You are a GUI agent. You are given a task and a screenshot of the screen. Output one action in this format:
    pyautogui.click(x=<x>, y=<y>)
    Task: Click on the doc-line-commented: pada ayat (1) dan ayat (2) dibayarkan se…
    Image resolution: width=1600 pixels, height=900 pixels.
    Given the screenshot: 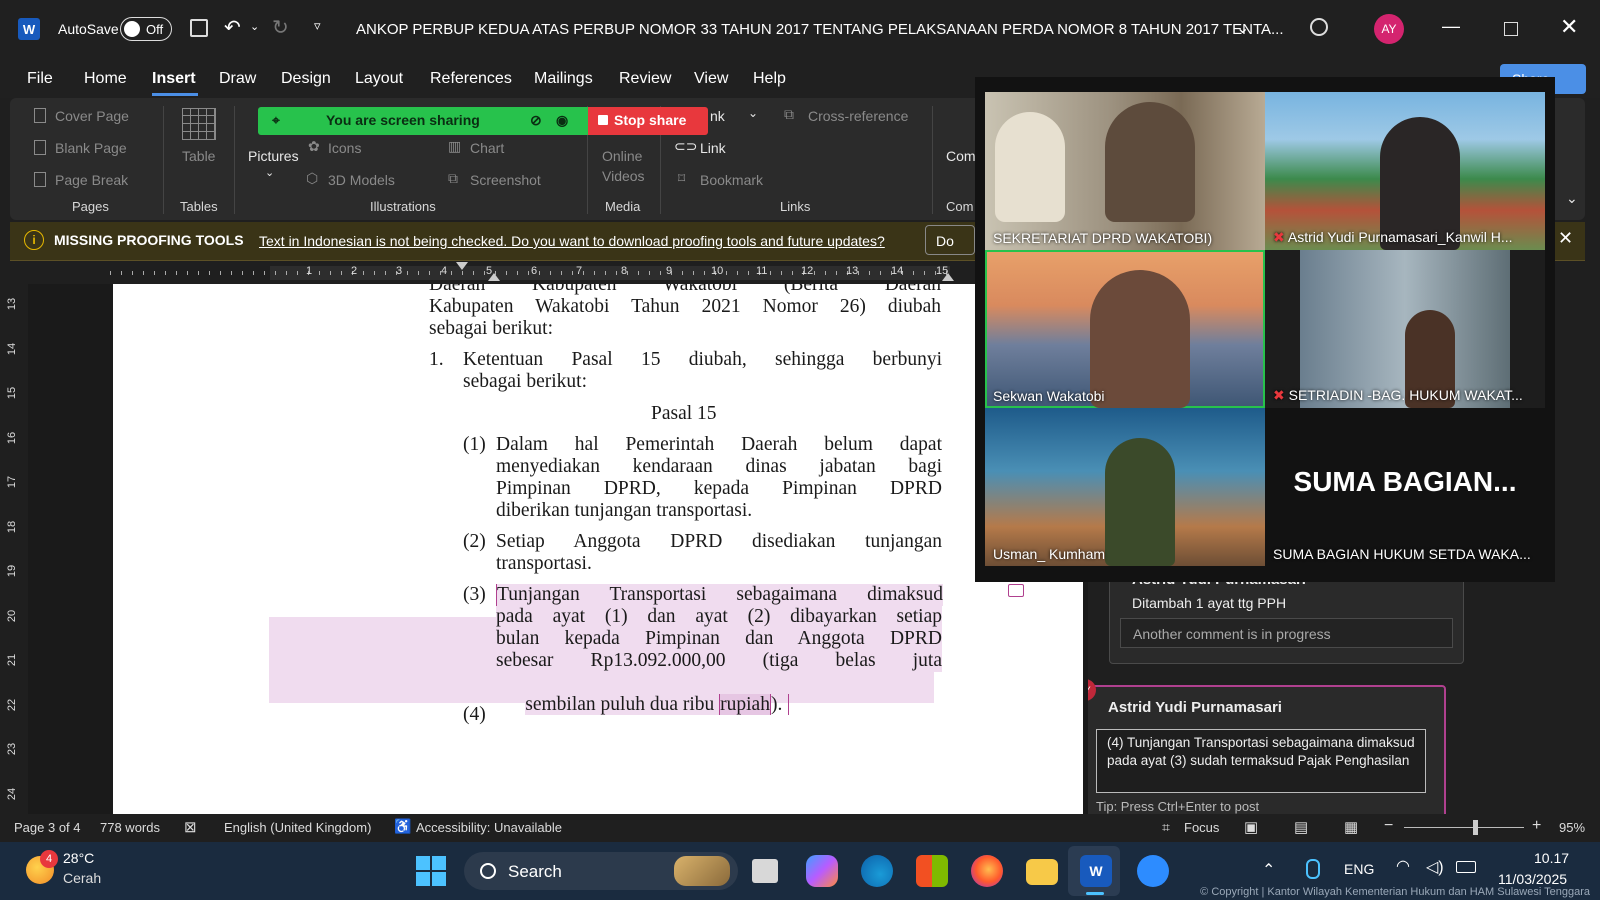 What is the action you would take?
    pyautogui.click(x=719, y=617)
    